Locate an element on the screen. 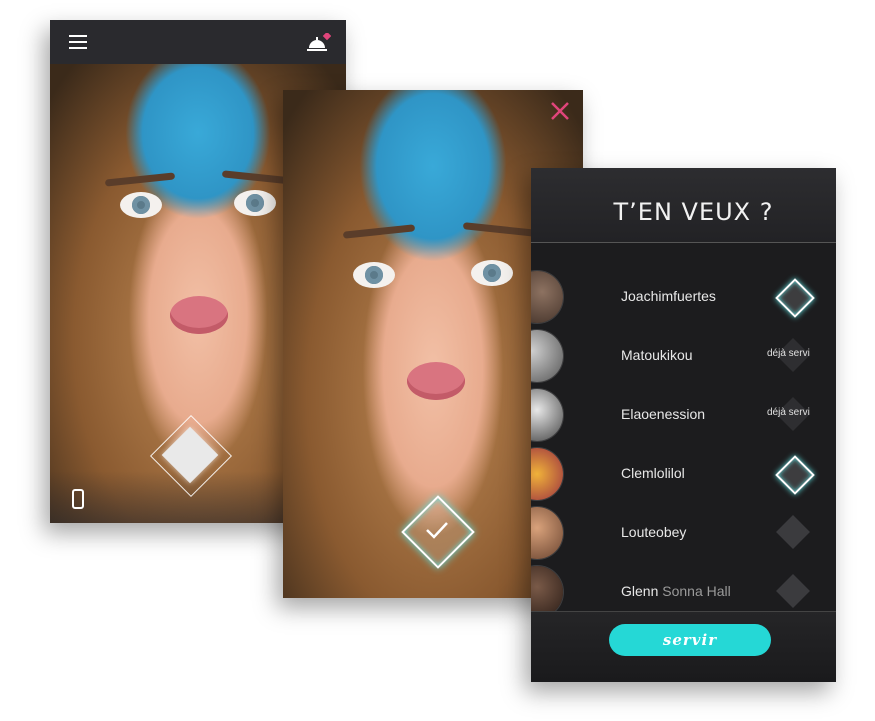  username: Joachimfuertes is located at coordinates (668, 296).